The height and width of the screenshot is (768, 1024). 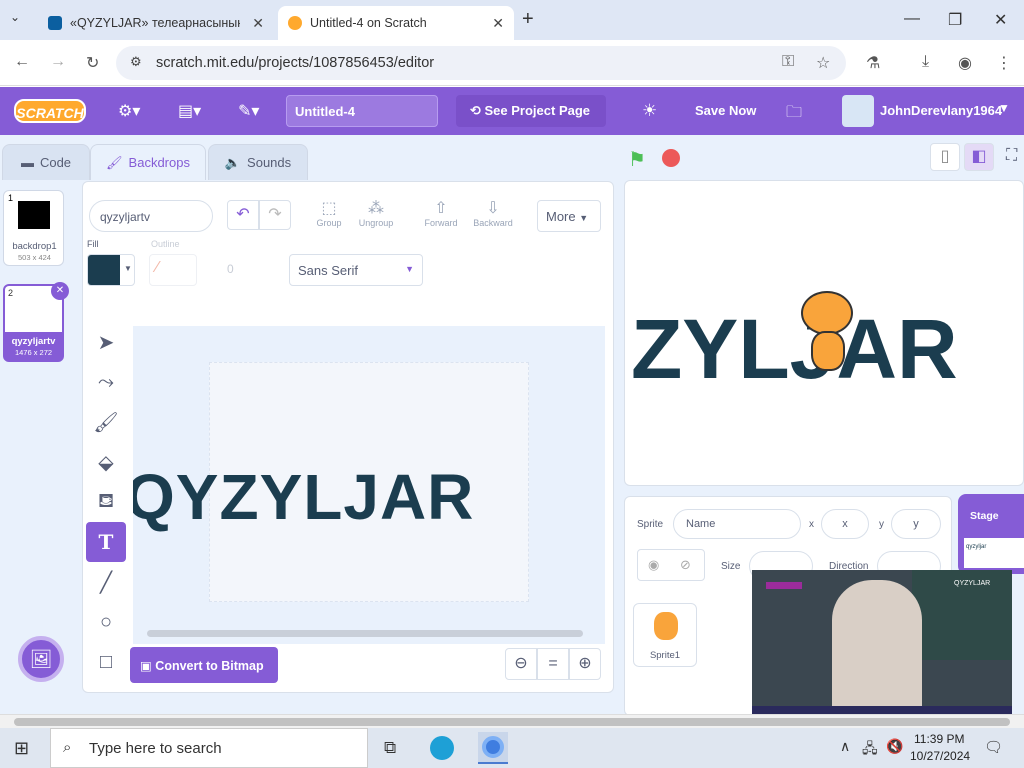 I want to click on x-field: x, so click(x=845, y=524).